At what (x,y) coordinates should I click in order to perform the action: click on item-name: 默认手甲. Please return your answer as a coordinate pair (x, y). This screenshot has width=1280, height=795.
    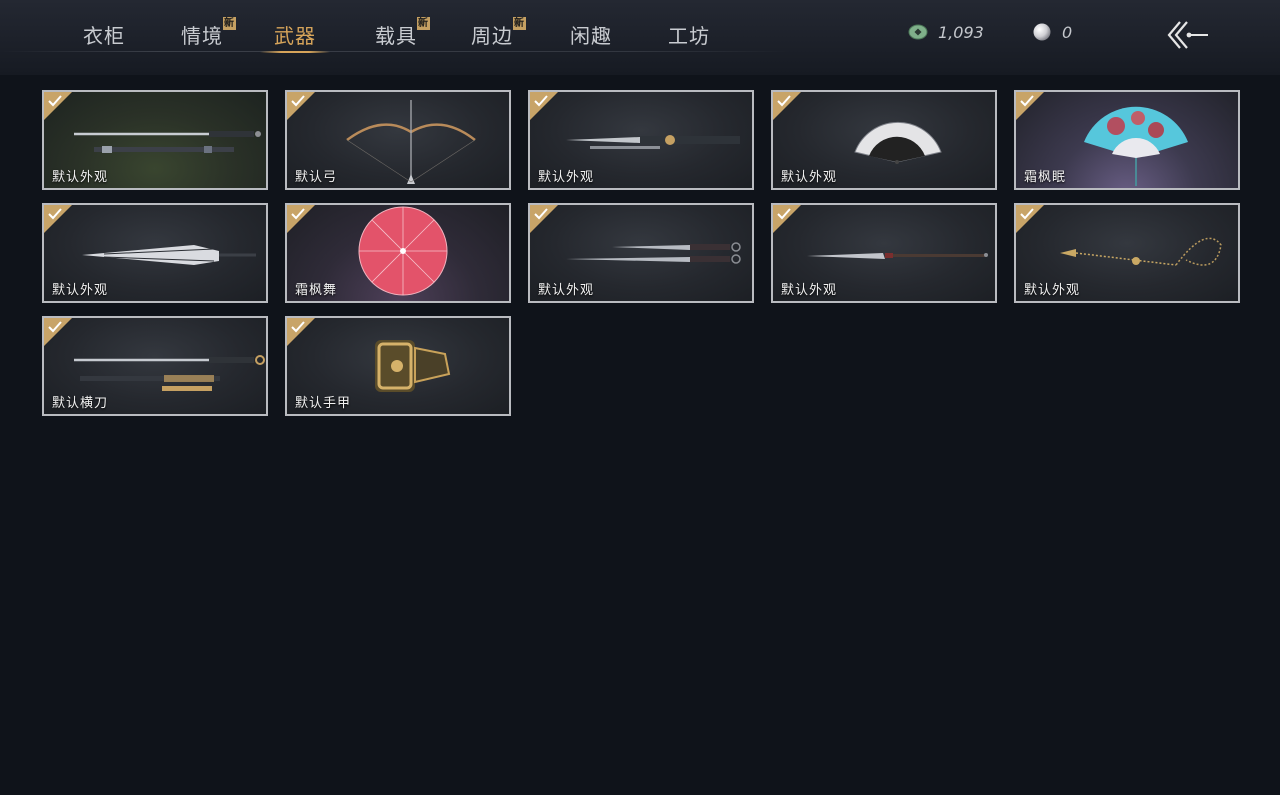
    Looking at the image, I should click on (323, 403).